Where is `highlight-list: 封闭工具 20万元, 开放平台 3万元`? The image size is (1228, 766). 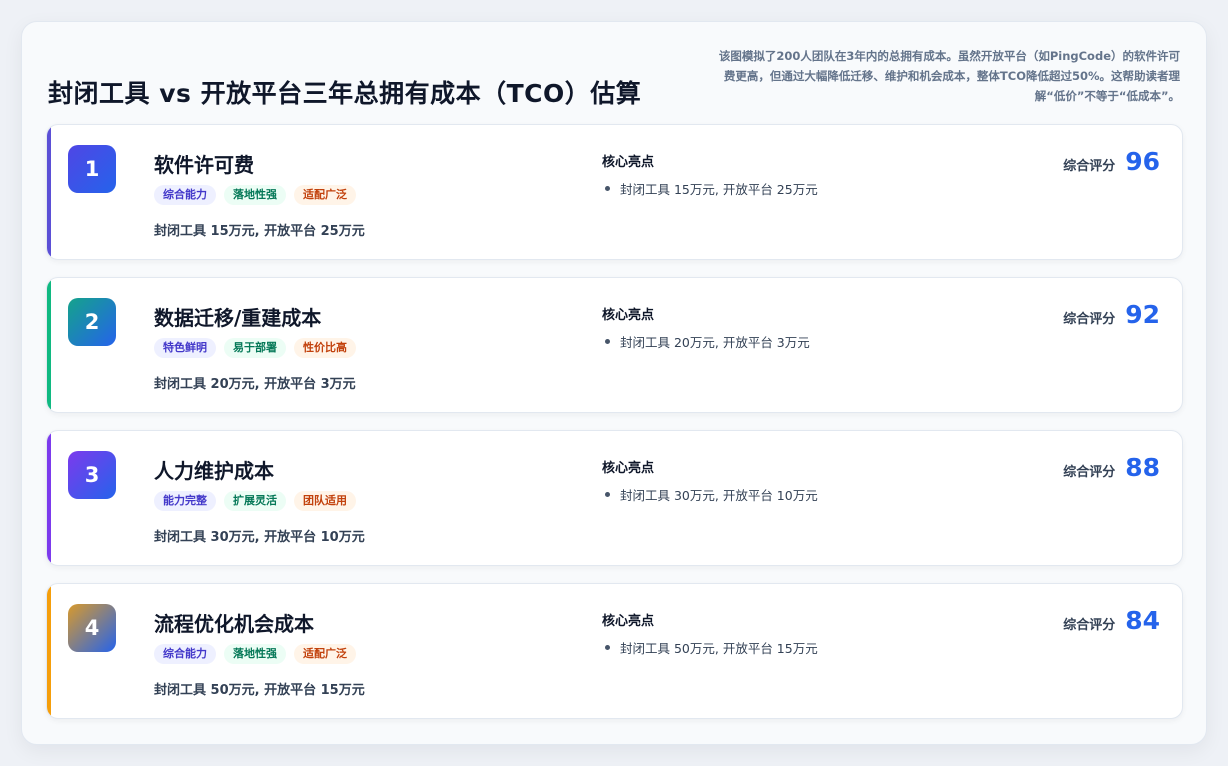 highlight-list: 封闭工具 20万元, 开放平台 3万元 is located at coordinates (706, 341).